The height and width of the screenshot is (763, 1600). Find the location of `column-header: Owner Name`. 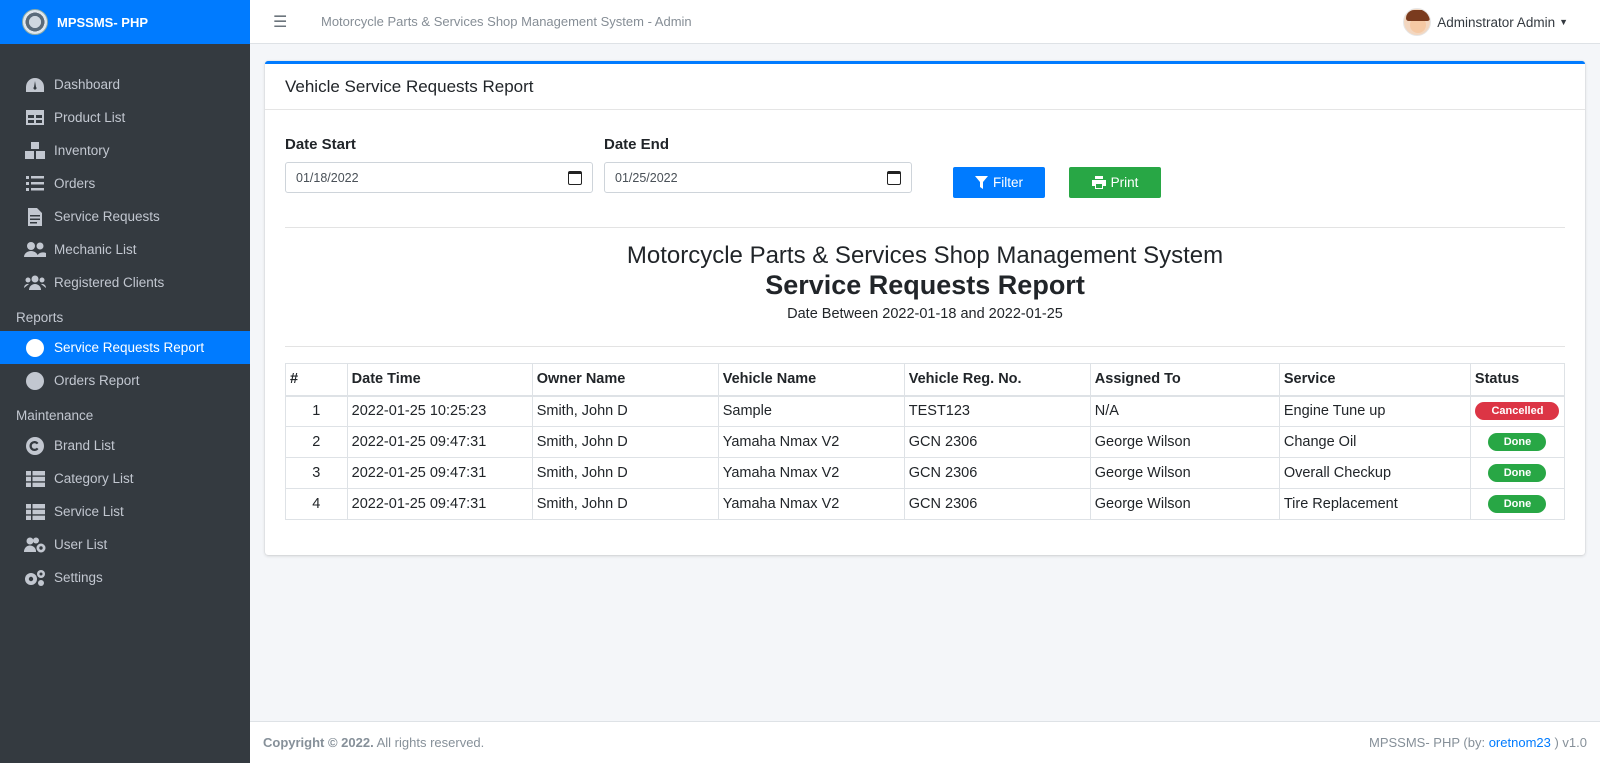

column-header: Owner Name is located at coordinates (625, 380).